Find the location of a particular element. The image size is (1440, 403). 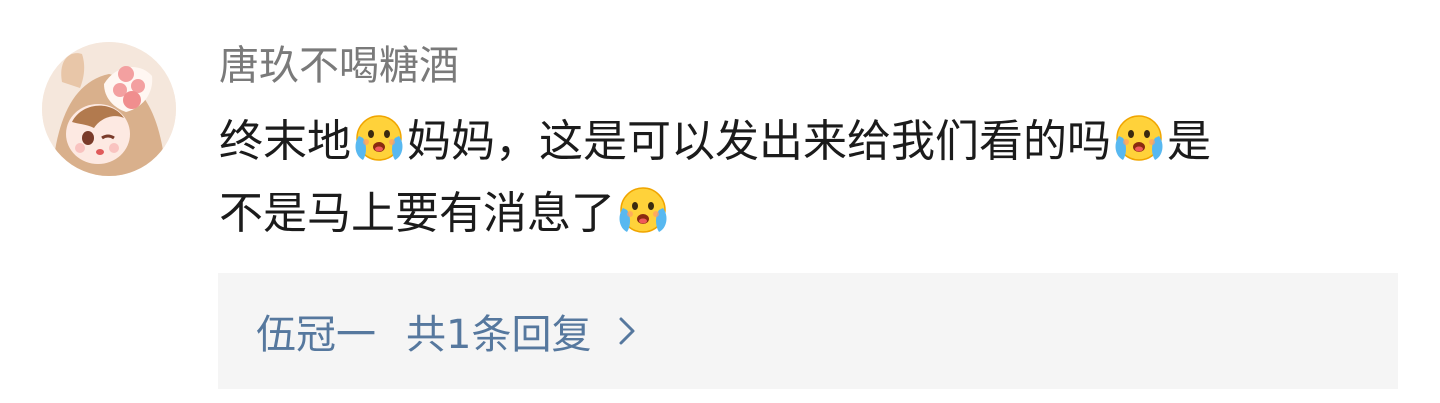

comment-line-2: 不是马上要有消息了 is located at coordinates (809, 214).